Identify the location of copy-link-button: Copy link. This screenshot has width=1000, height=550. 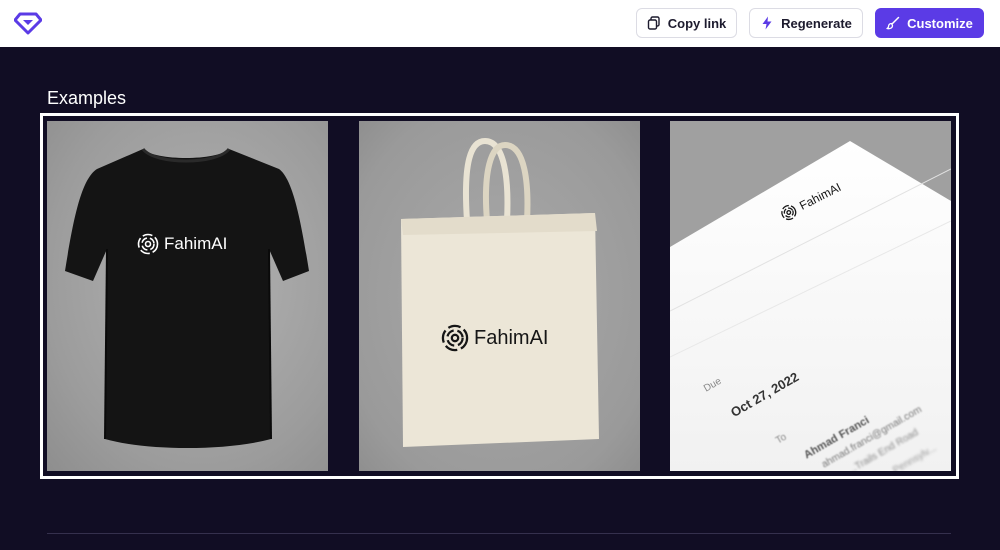
(686, 23).